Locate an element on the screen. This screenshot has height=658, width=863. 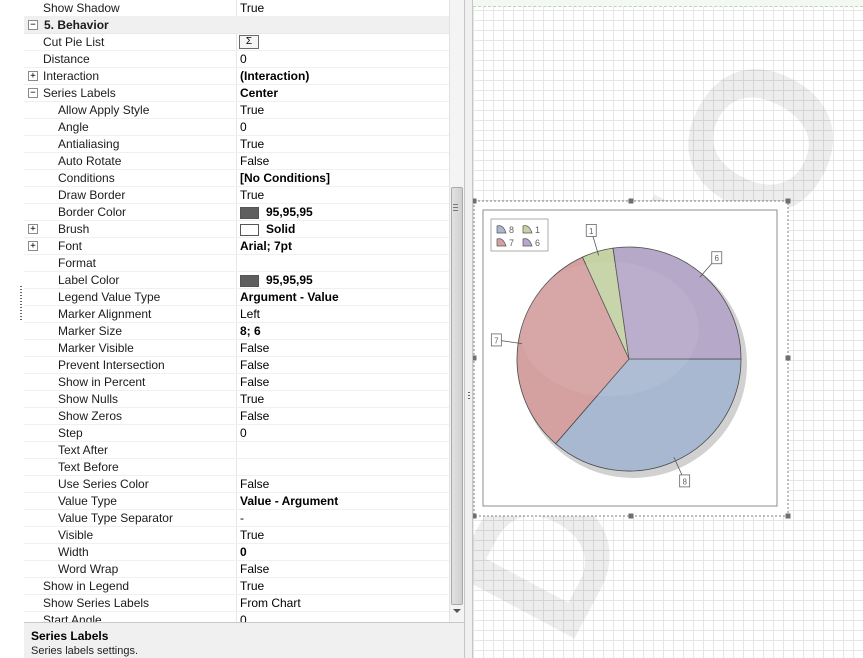
property-name: Value Type is located at coordinates (87, 501).